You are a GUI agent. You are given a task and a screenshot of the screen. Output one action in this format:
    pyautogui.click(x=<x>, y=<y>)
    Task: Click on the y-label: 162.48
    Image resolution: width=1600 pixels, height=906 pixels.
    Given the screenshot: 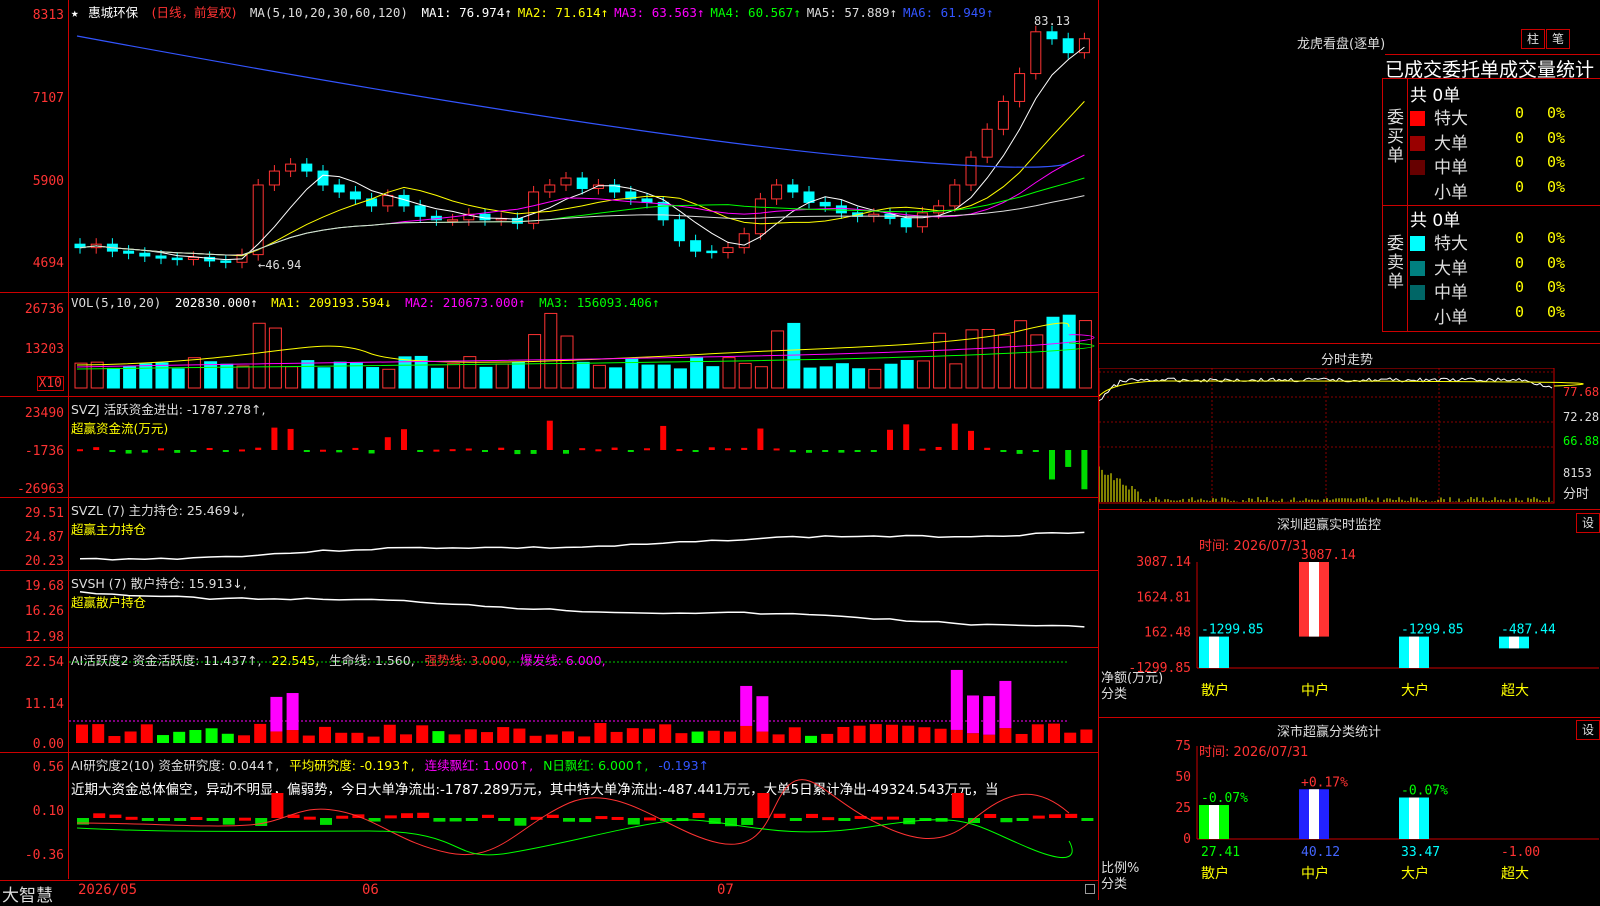 What is the action you would take?
    pyautogui.click(x=1167, y=633)
    